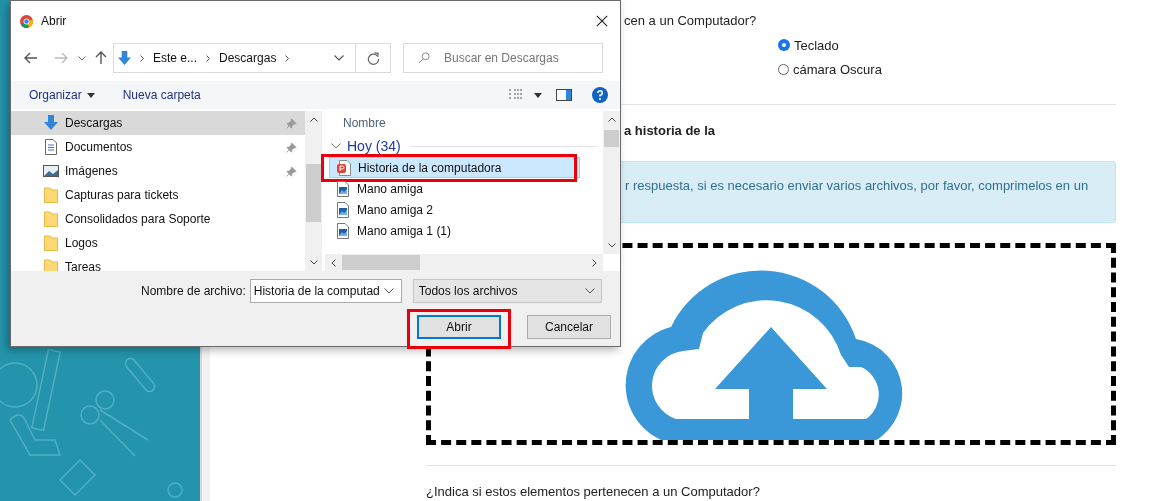  I want to click on nav-item: Tareas, so click(158, 263).